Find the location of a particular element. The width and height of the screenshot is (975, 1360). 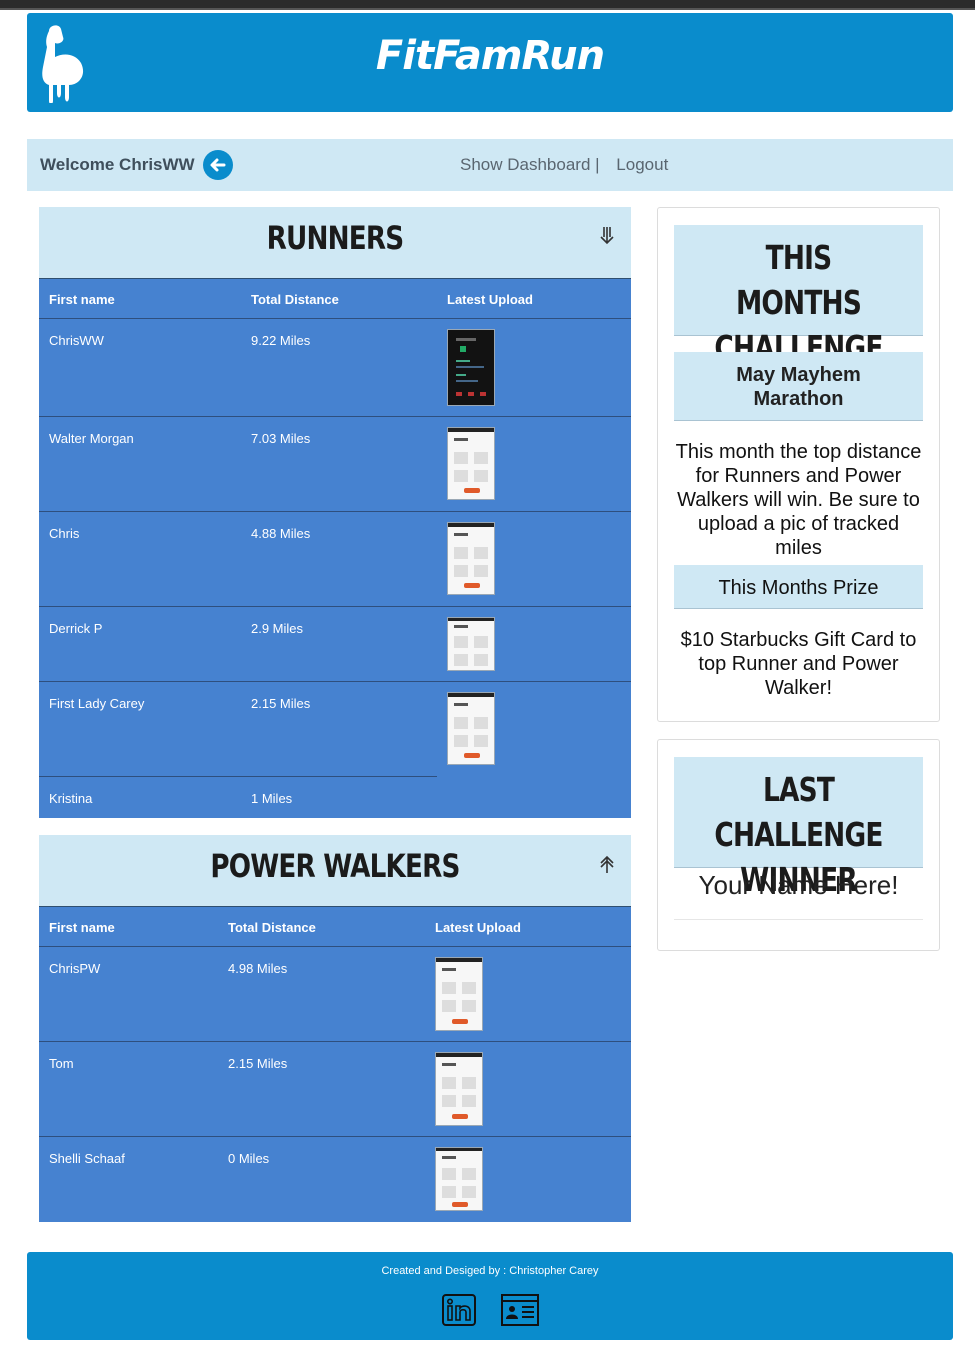

table-row: Derrick P 2.9 Miles is located at coordinates (335, 644).